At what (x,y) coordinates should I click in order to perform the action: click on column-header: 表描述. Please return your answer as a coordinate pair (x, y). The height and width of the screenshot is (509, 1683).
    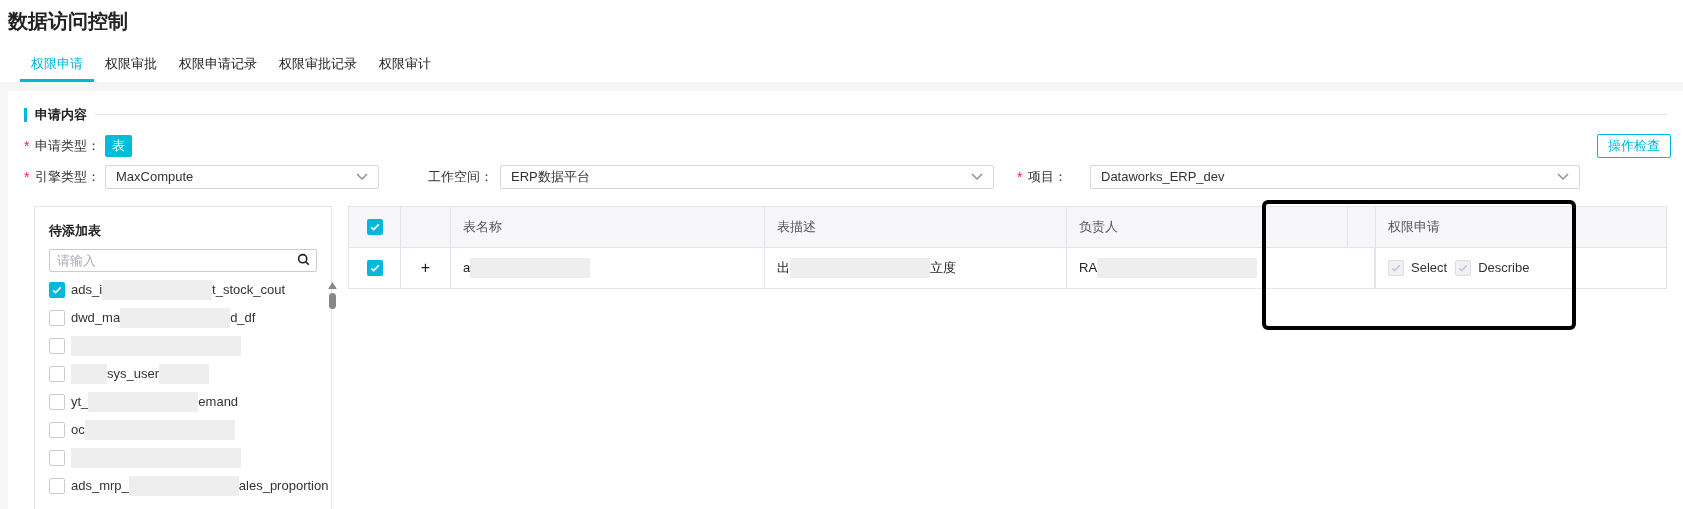
    Looking at the image, I should click on (796, 226).